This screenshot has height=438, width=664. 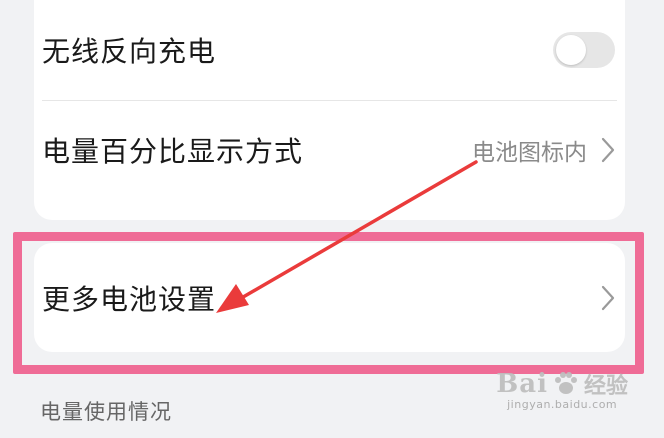 I want to click on wireless-reverse-charge-toggle, so click(x=584, y=50).